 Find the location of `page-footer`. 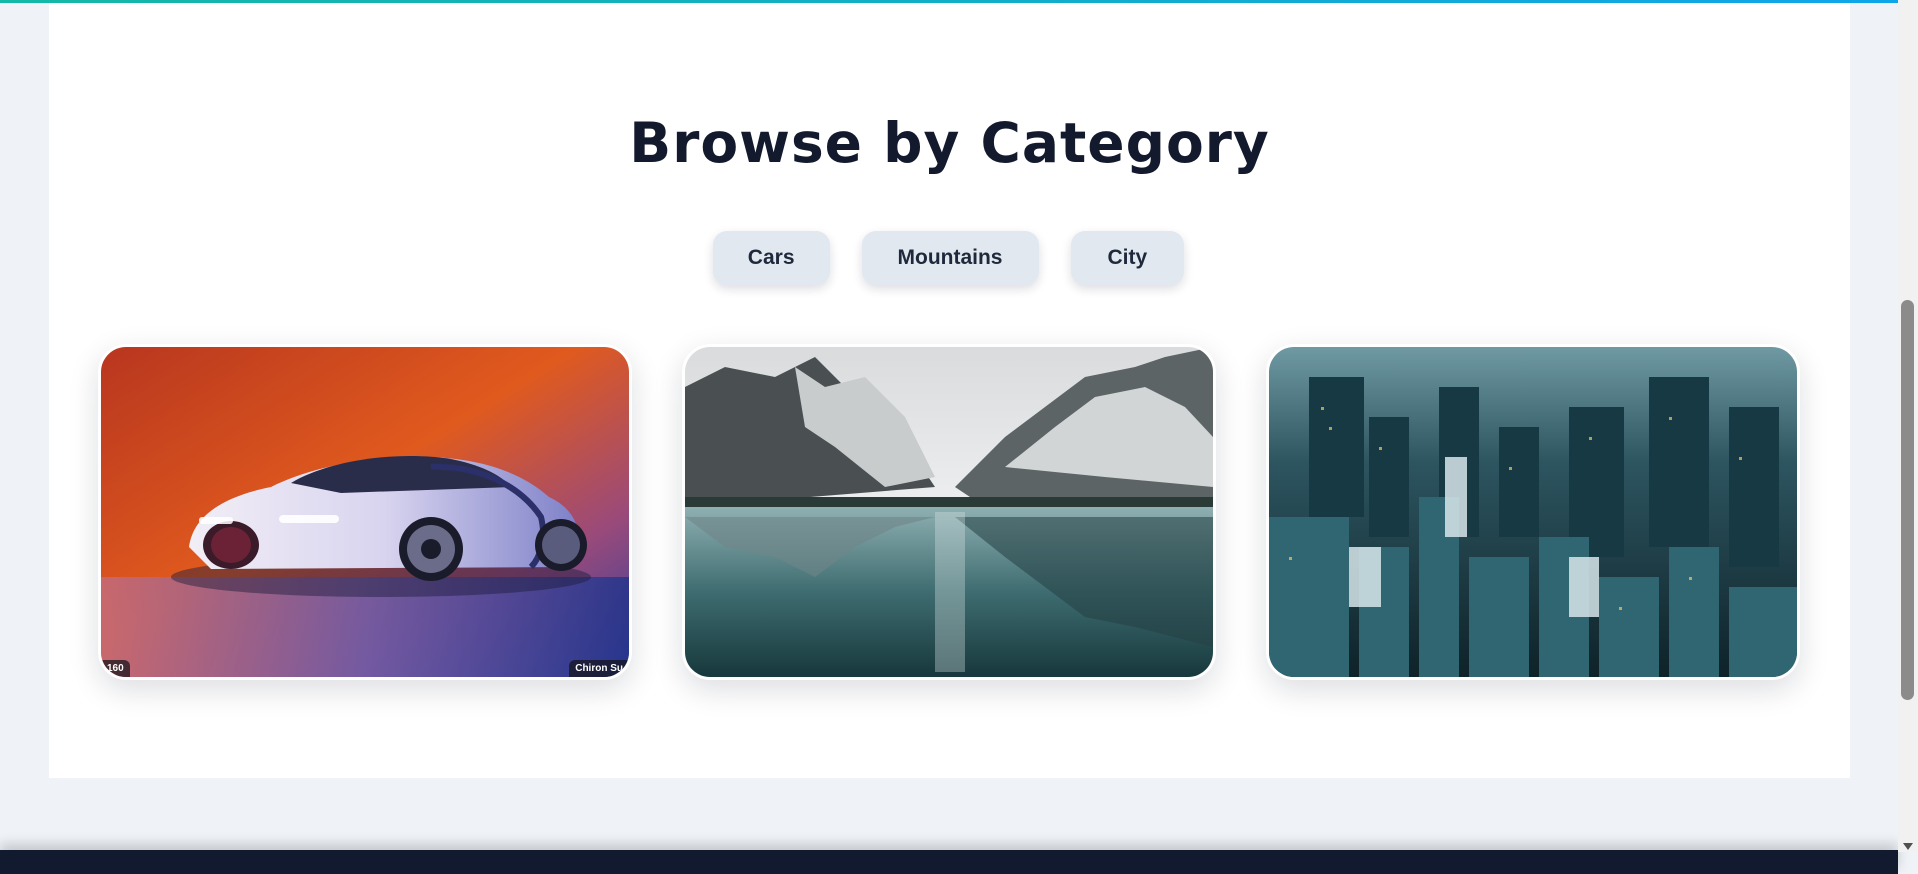

page-footer is located at coordinates (949, 862).